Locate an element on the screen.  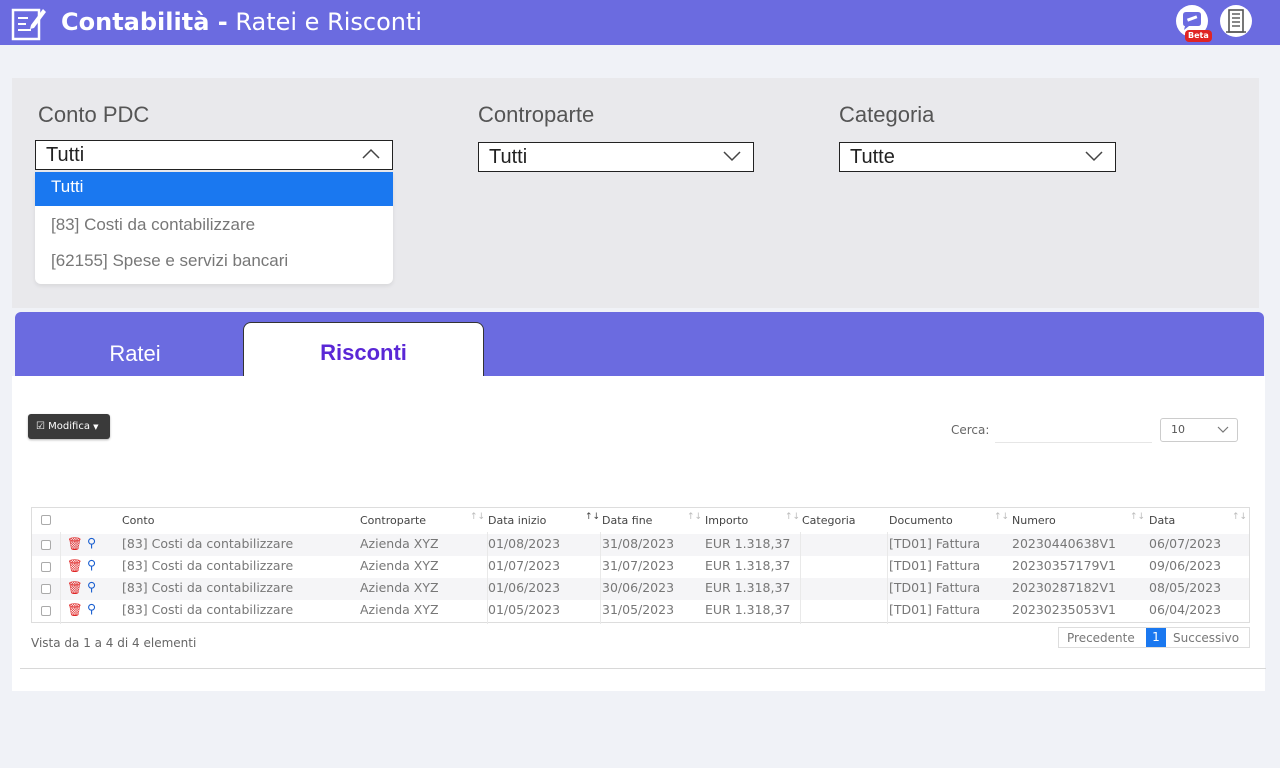
col-header-numero: Numero is located at coordinates (1034, 520).